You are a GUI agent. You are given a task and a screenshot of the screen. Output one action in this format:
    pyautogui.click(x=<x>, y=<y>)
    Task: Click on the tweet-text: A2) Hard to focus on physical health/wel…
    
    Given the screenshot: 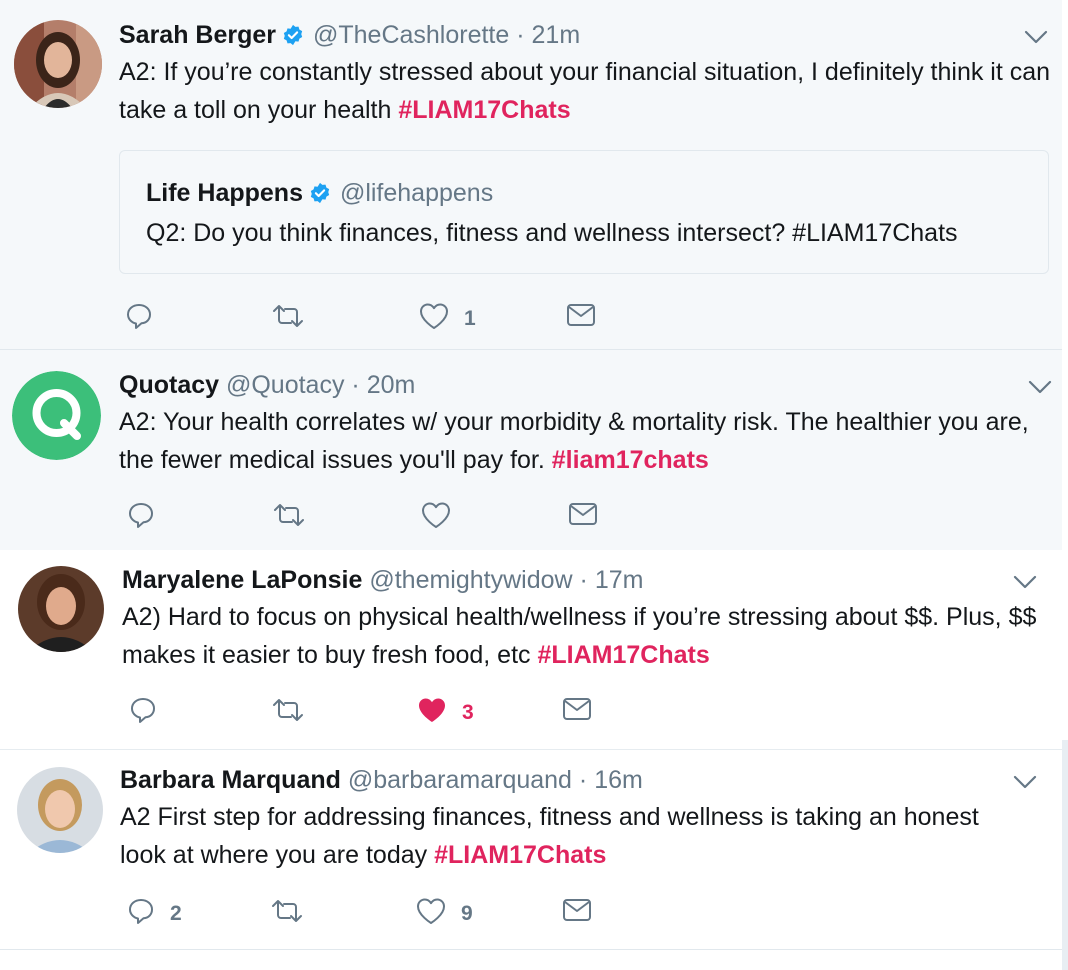 What is the action you would take?
    pyautogui.click(x=579, y=636)
    